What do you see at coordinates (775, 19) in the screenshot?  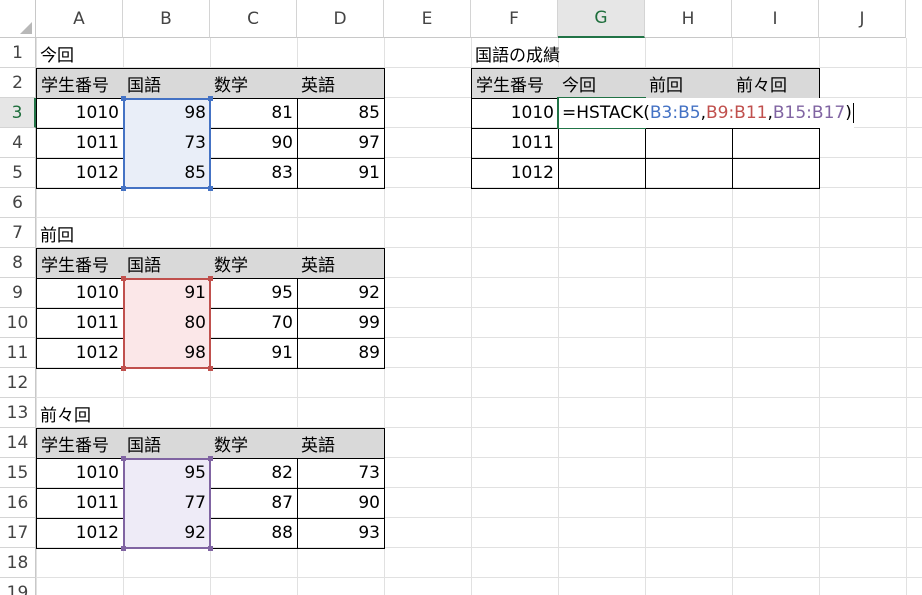 I see `column-header-i: I` at bounding box center [775, 19].